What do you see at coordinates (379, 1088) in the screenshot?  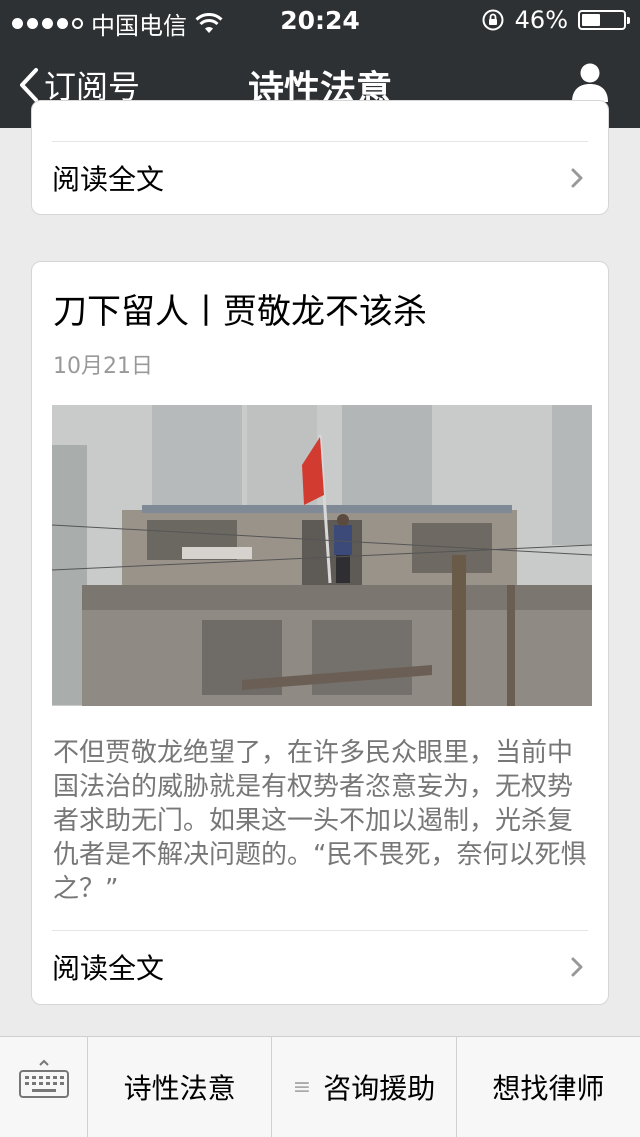 I see `menu-item-label: 咨询援助` at bounding box center [379, 1088].